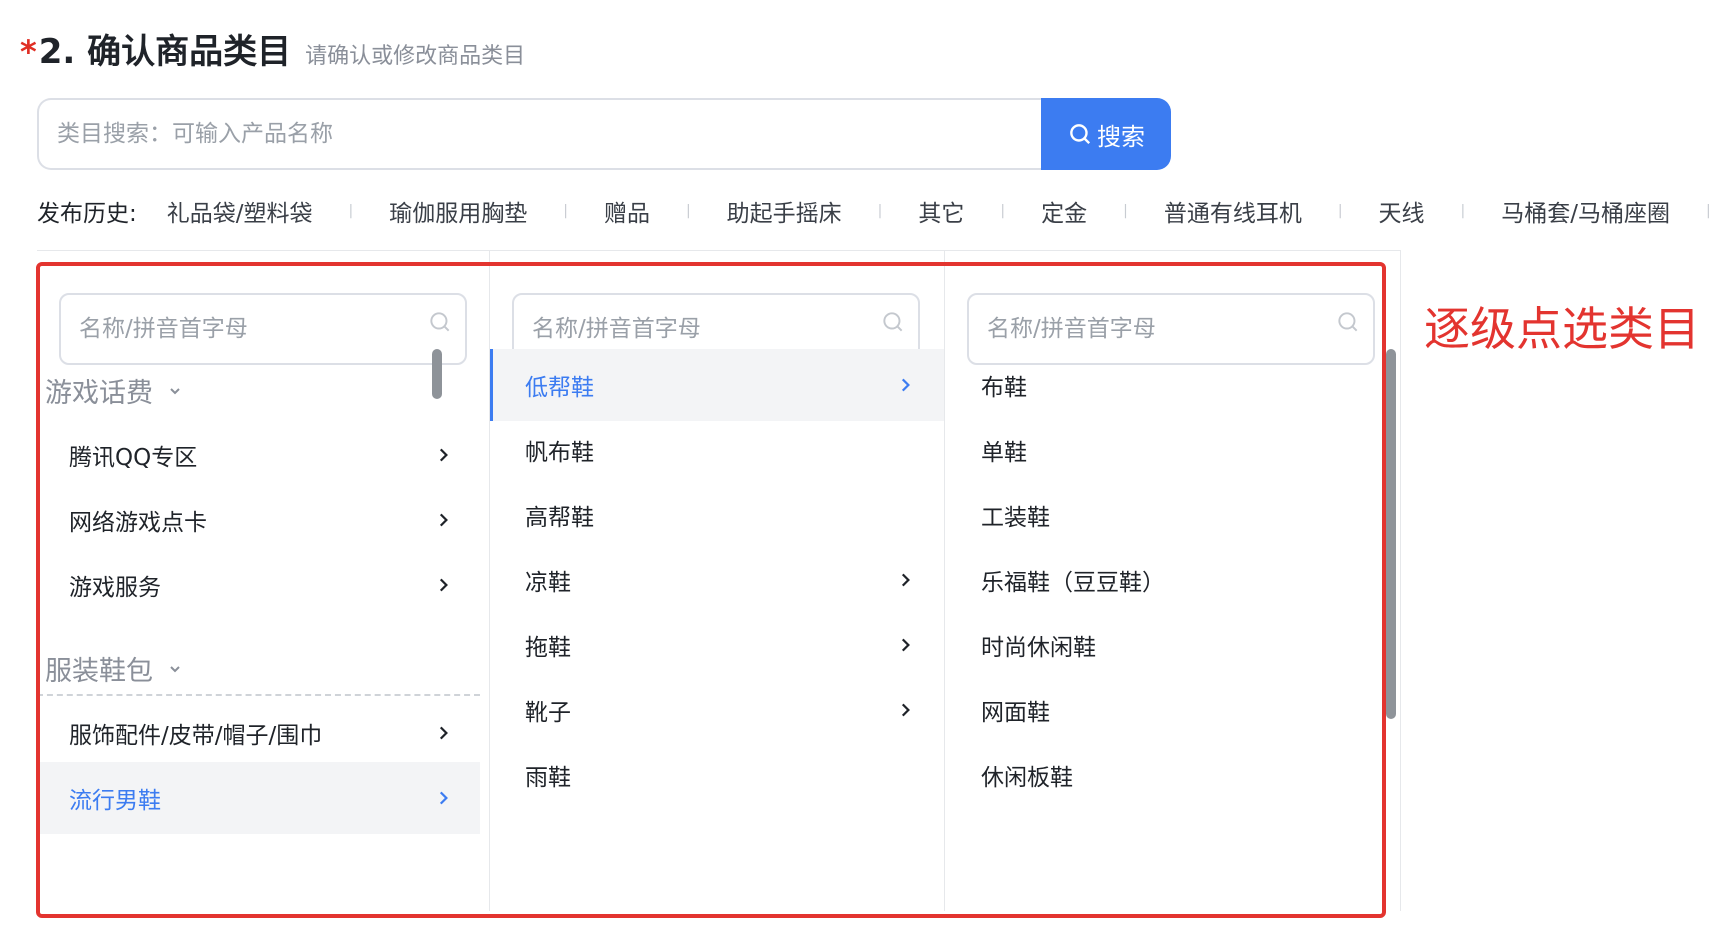 Image resolution: width=1736 pixels, height=946 pixels. Describe the element at coordinates (258, 695) in the screenshot. I see `group-divider` at that location.